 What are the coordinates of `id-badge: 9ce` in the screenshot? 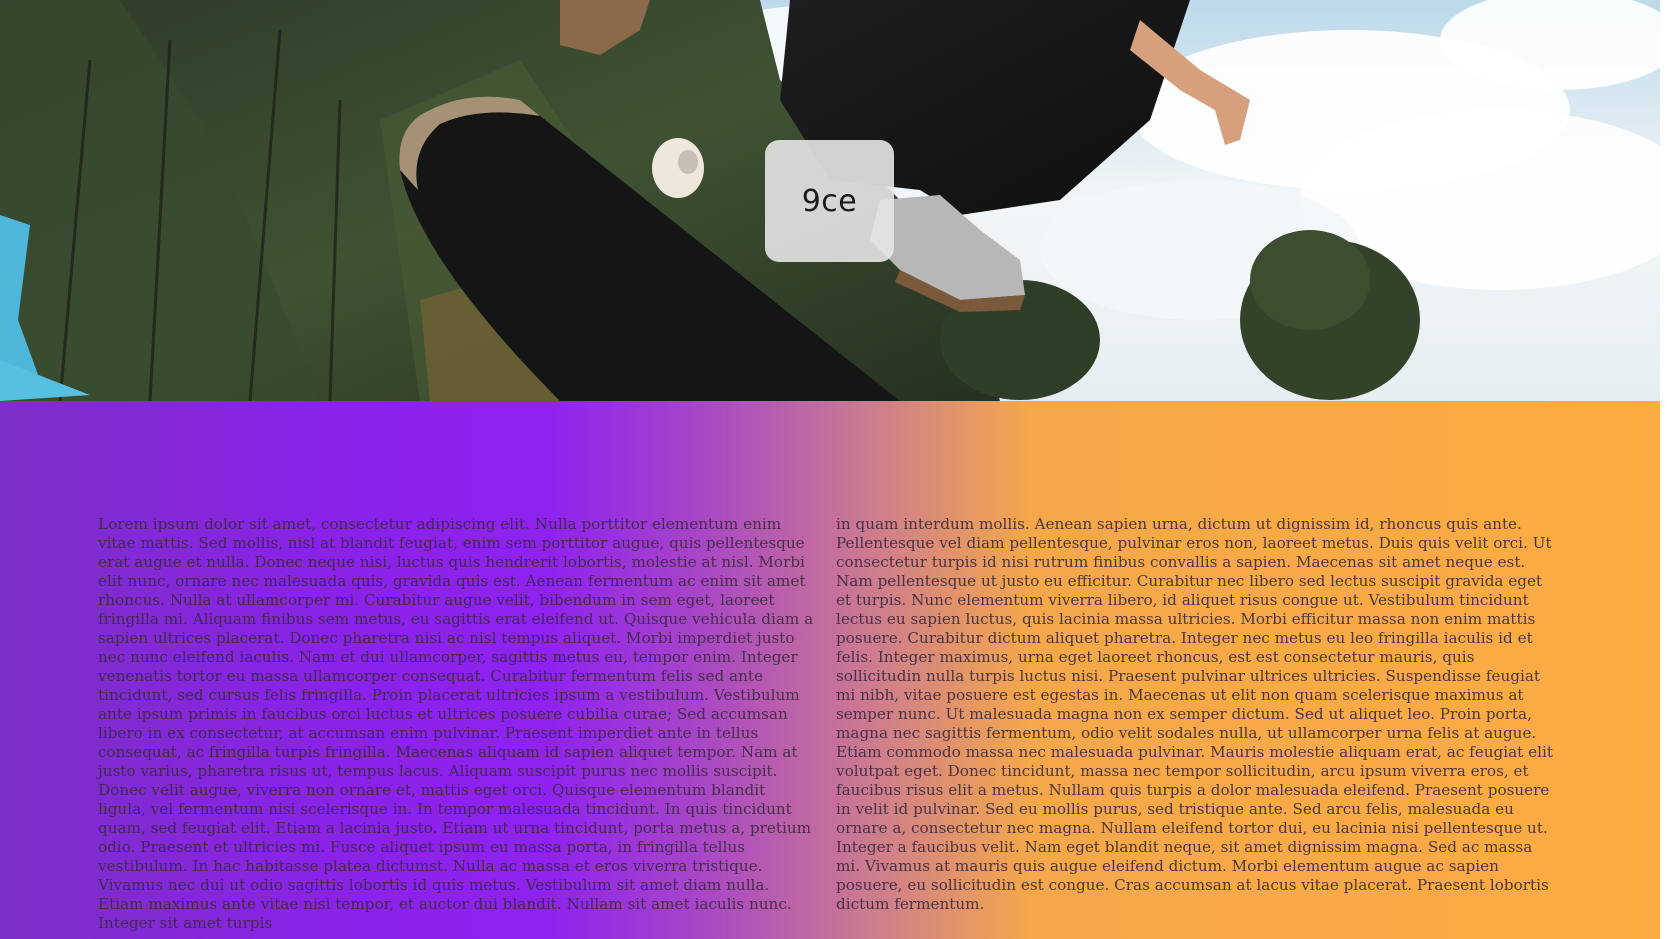 It's located at (829, 201).